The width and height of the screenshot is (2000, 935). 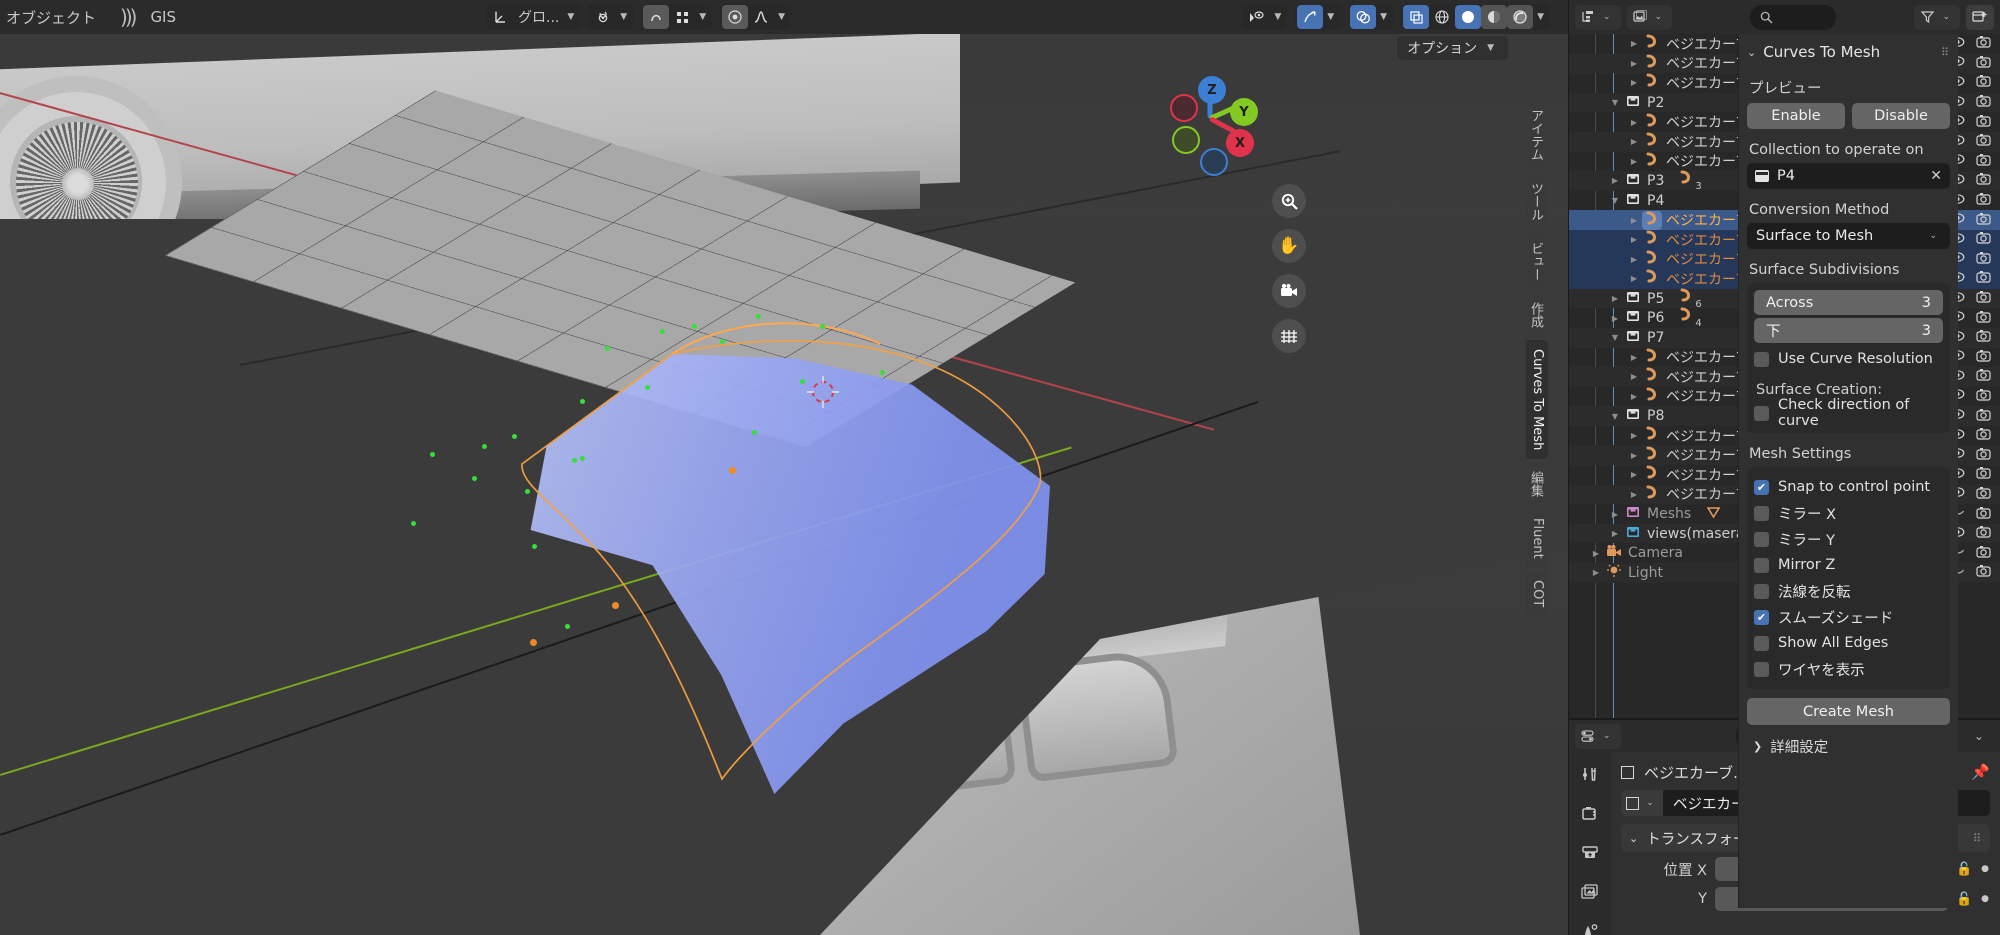 What do you see at coordinates (1442, 17) in the screenshot?
I see `shading-solid-wire-icon` at bounding box center [1442, 17].